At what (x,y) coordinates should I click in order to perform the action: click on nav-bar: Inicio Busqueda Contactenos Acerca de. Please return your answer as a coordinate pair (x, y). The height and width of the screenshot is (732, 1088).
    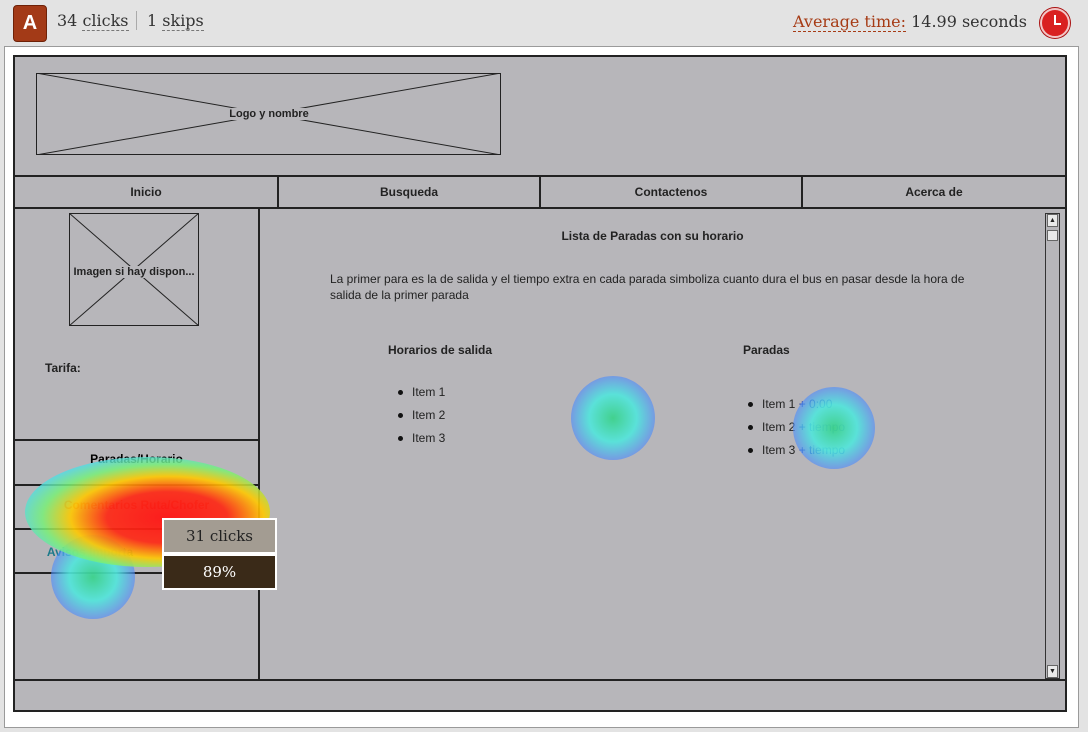
    Looking at the image, I should click on (540, 192).